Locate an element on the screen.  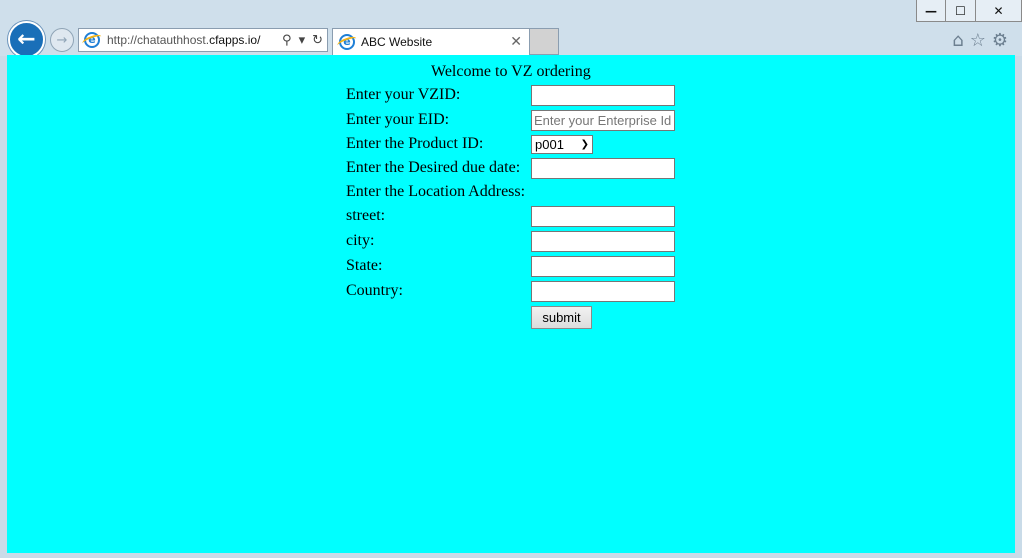
close-icon: ✕ is located at coordinates (516, 42).